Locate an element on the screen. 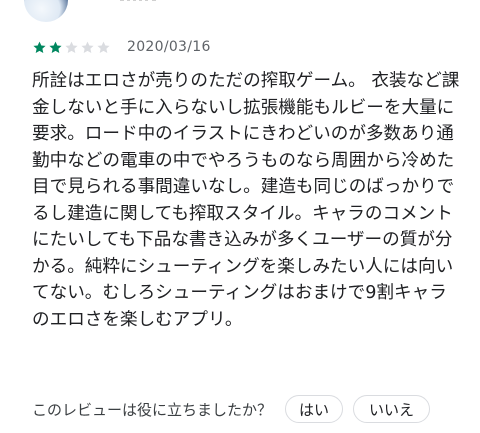 The image size is (480, 433). star-rating is located at coordinates (72, 47).